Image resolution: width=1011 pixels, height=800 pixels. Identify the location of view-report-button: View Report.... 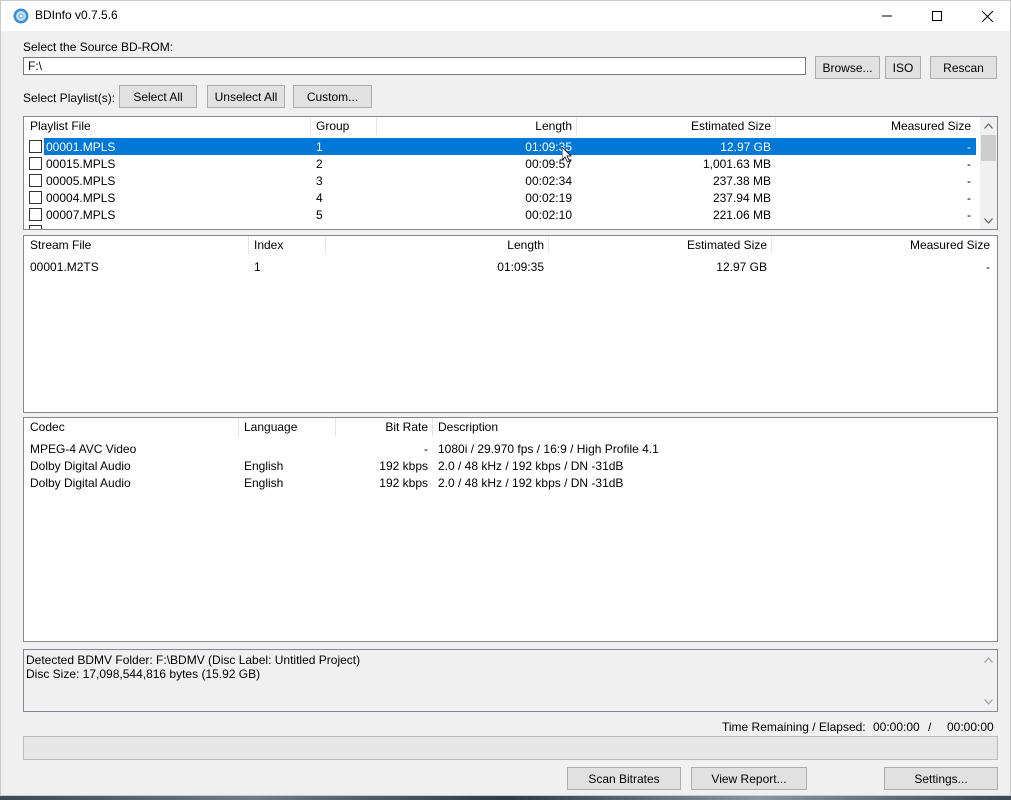
(749, 778).